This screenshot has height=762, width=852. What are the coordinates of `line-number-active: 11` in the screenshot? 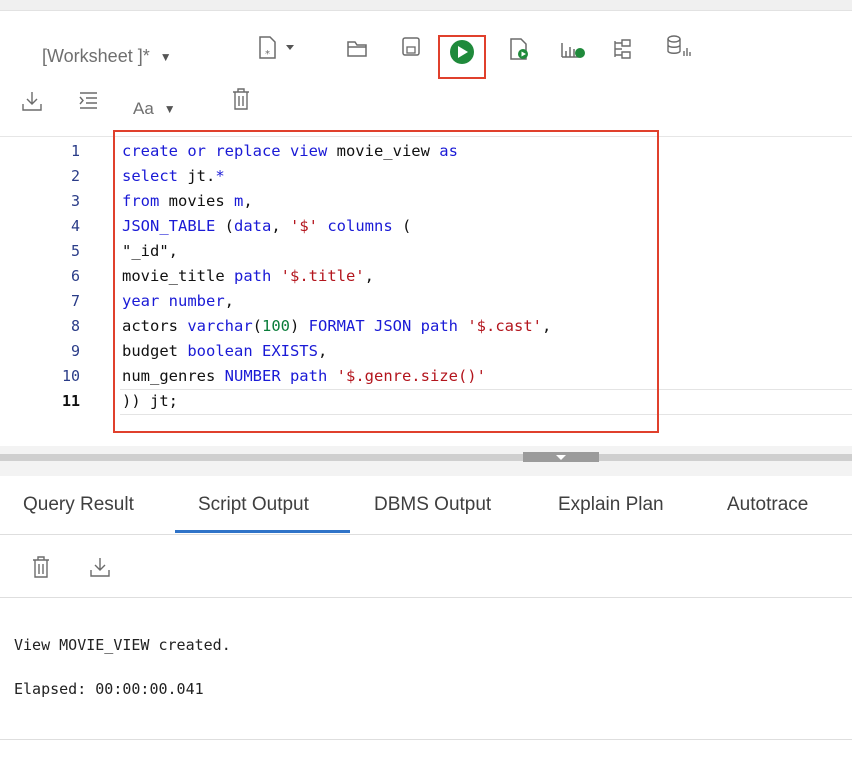 It's located at (70, 401).